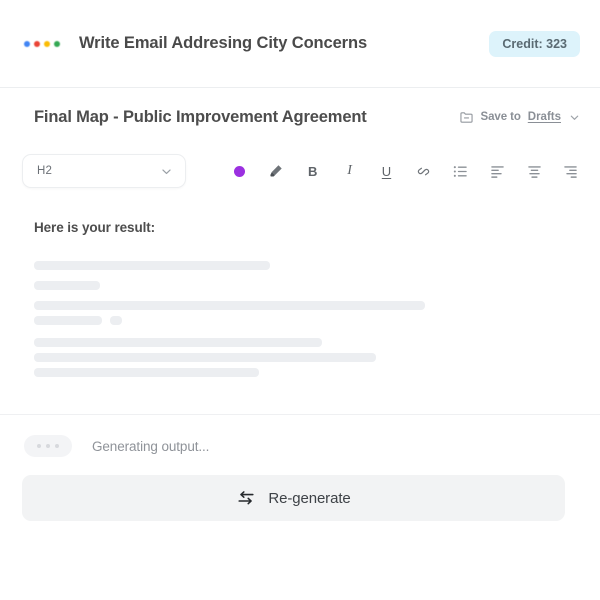 The height and width of the screenshot is (600, 600). Describe the element at coordinates (350, 171) in the screenshot. I see `italic-button: I` at that location.